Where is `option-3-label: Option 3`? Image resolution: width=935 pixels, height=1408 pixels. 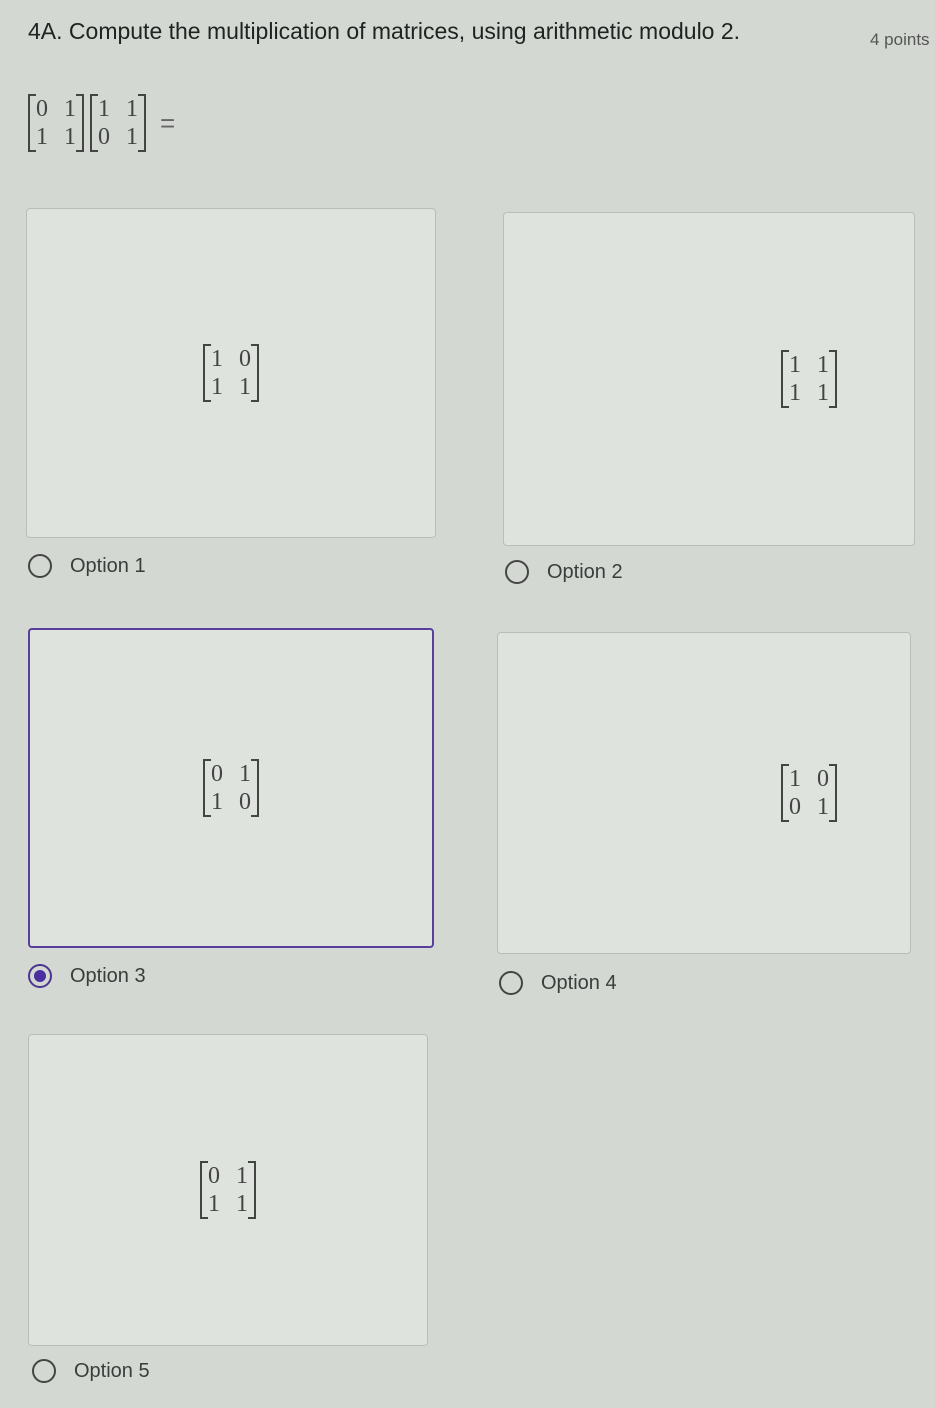
option-3-label: Option 3 is located at coordinates (108, 975).